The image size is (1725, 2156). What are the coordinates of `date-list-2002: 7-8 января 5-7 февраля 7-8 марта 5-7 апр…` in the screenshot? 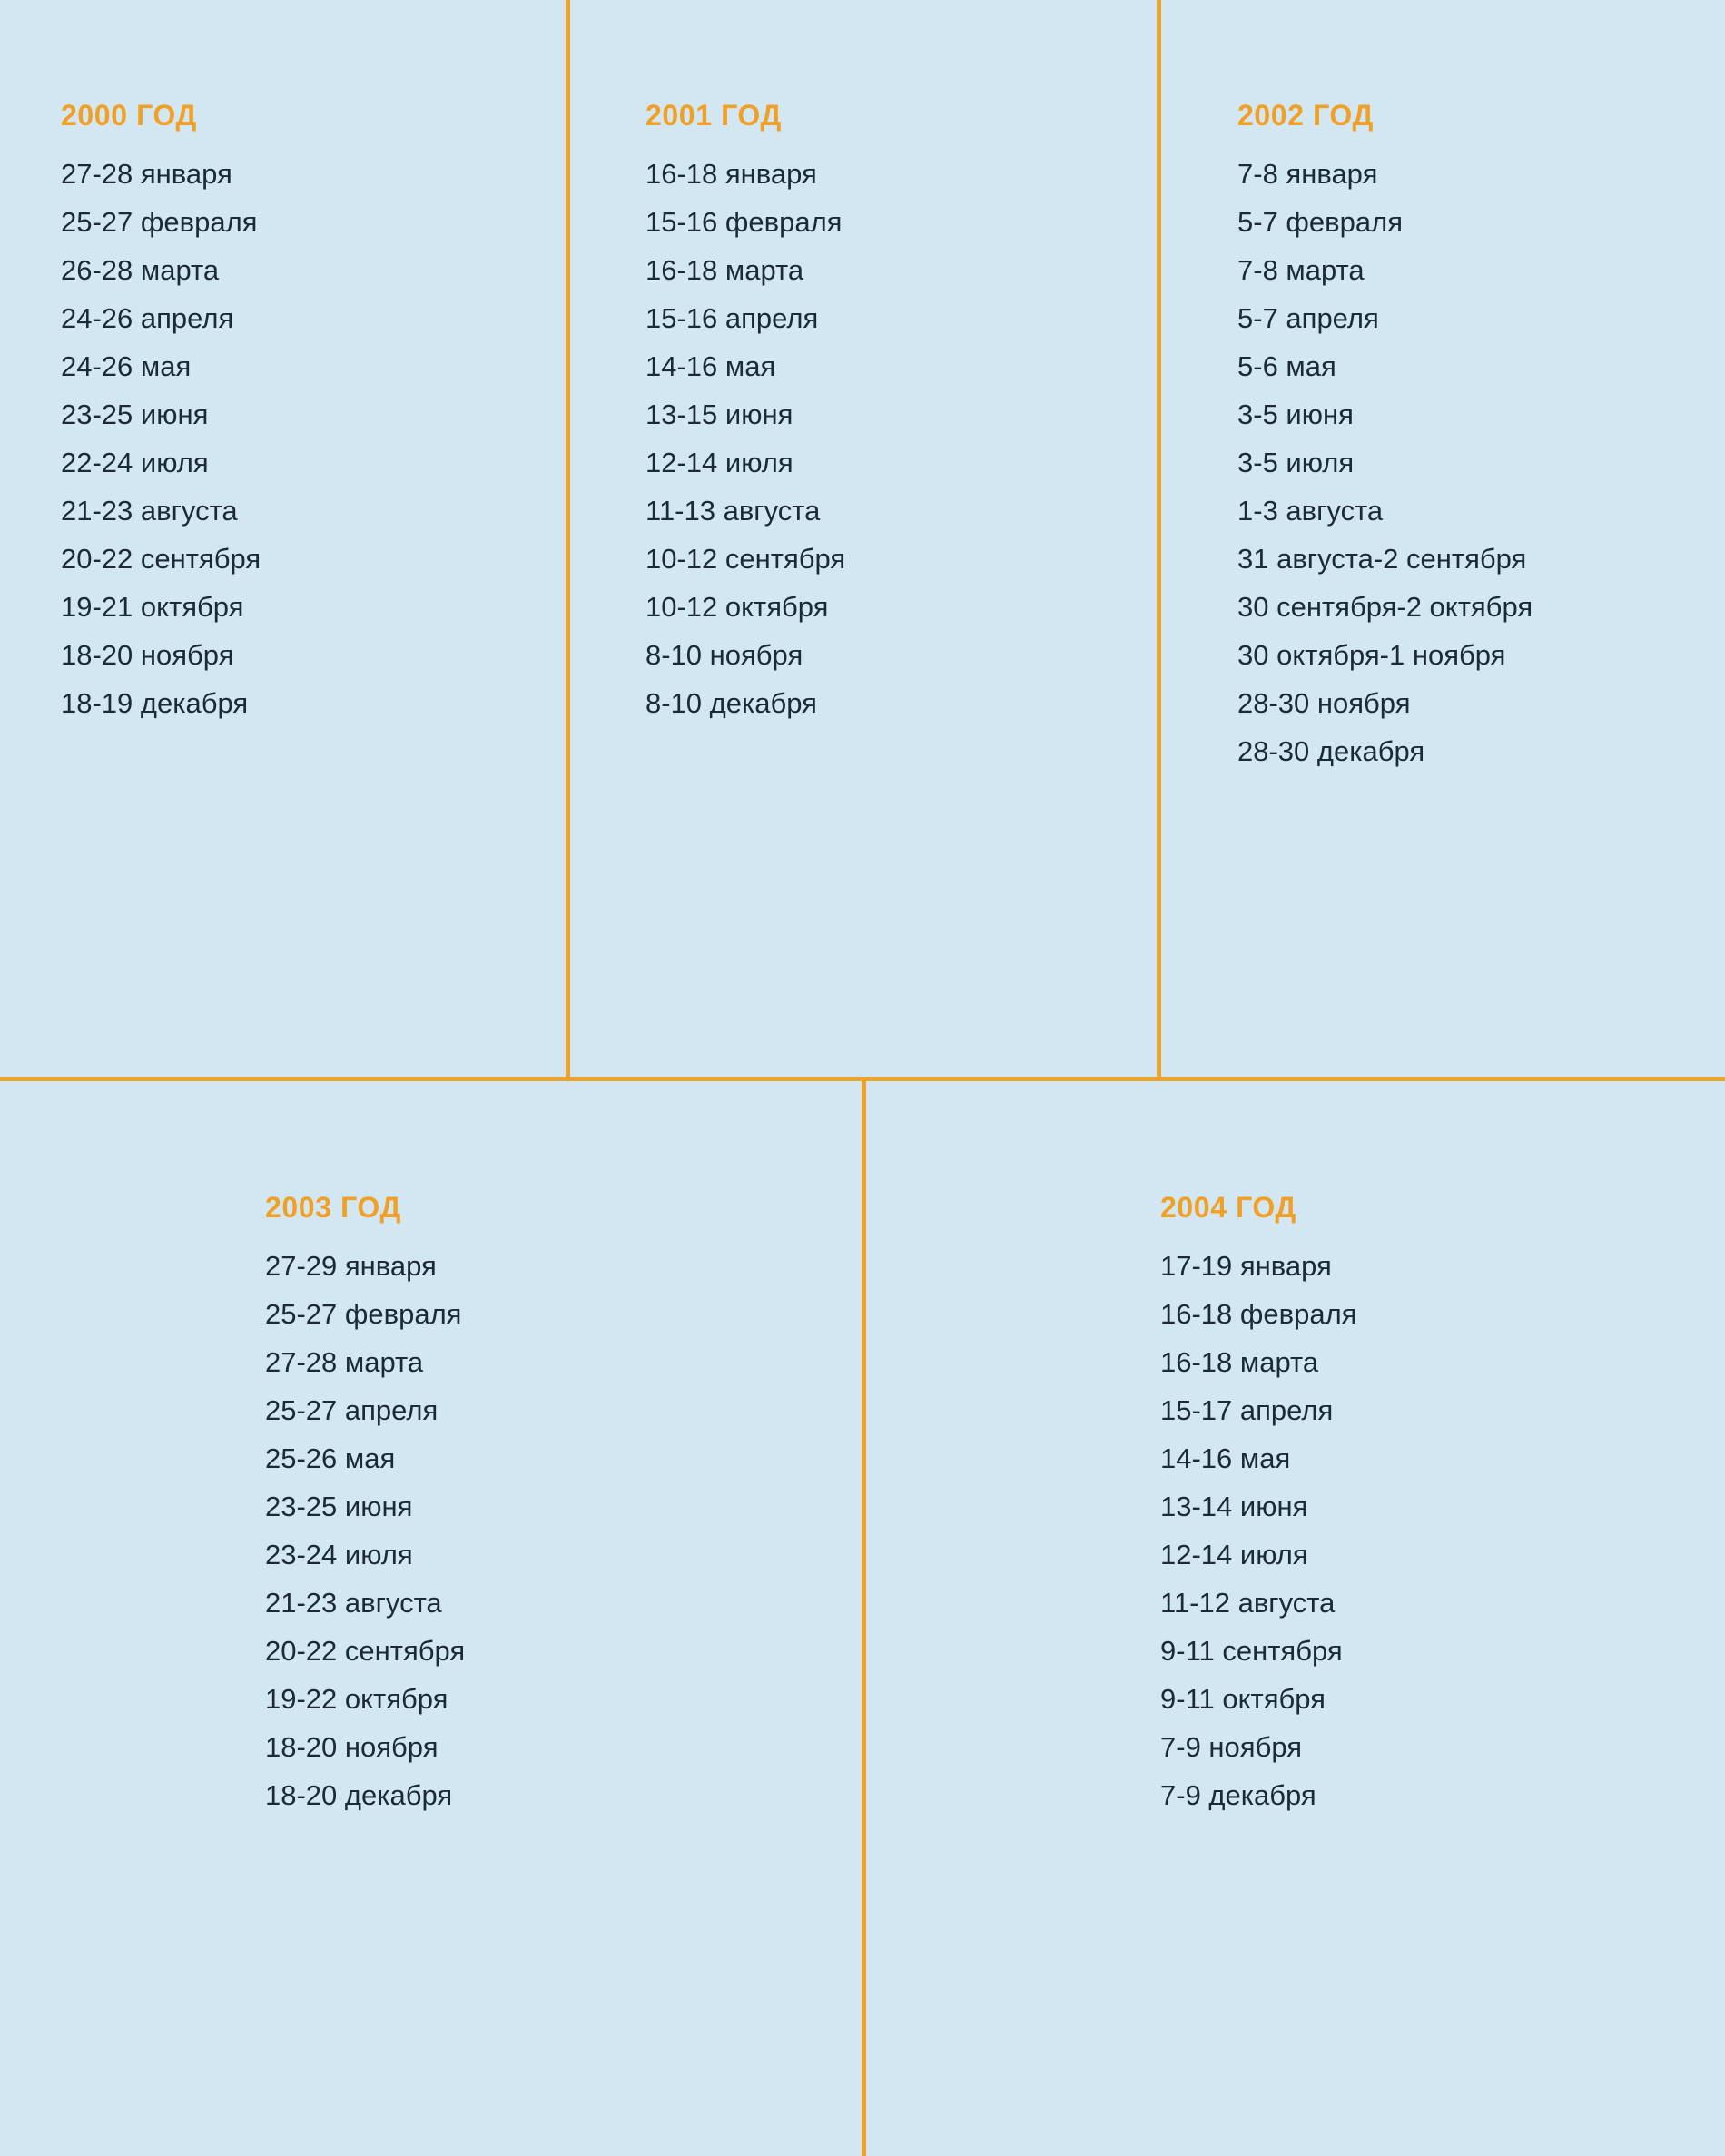 It's located at (1481, 462).